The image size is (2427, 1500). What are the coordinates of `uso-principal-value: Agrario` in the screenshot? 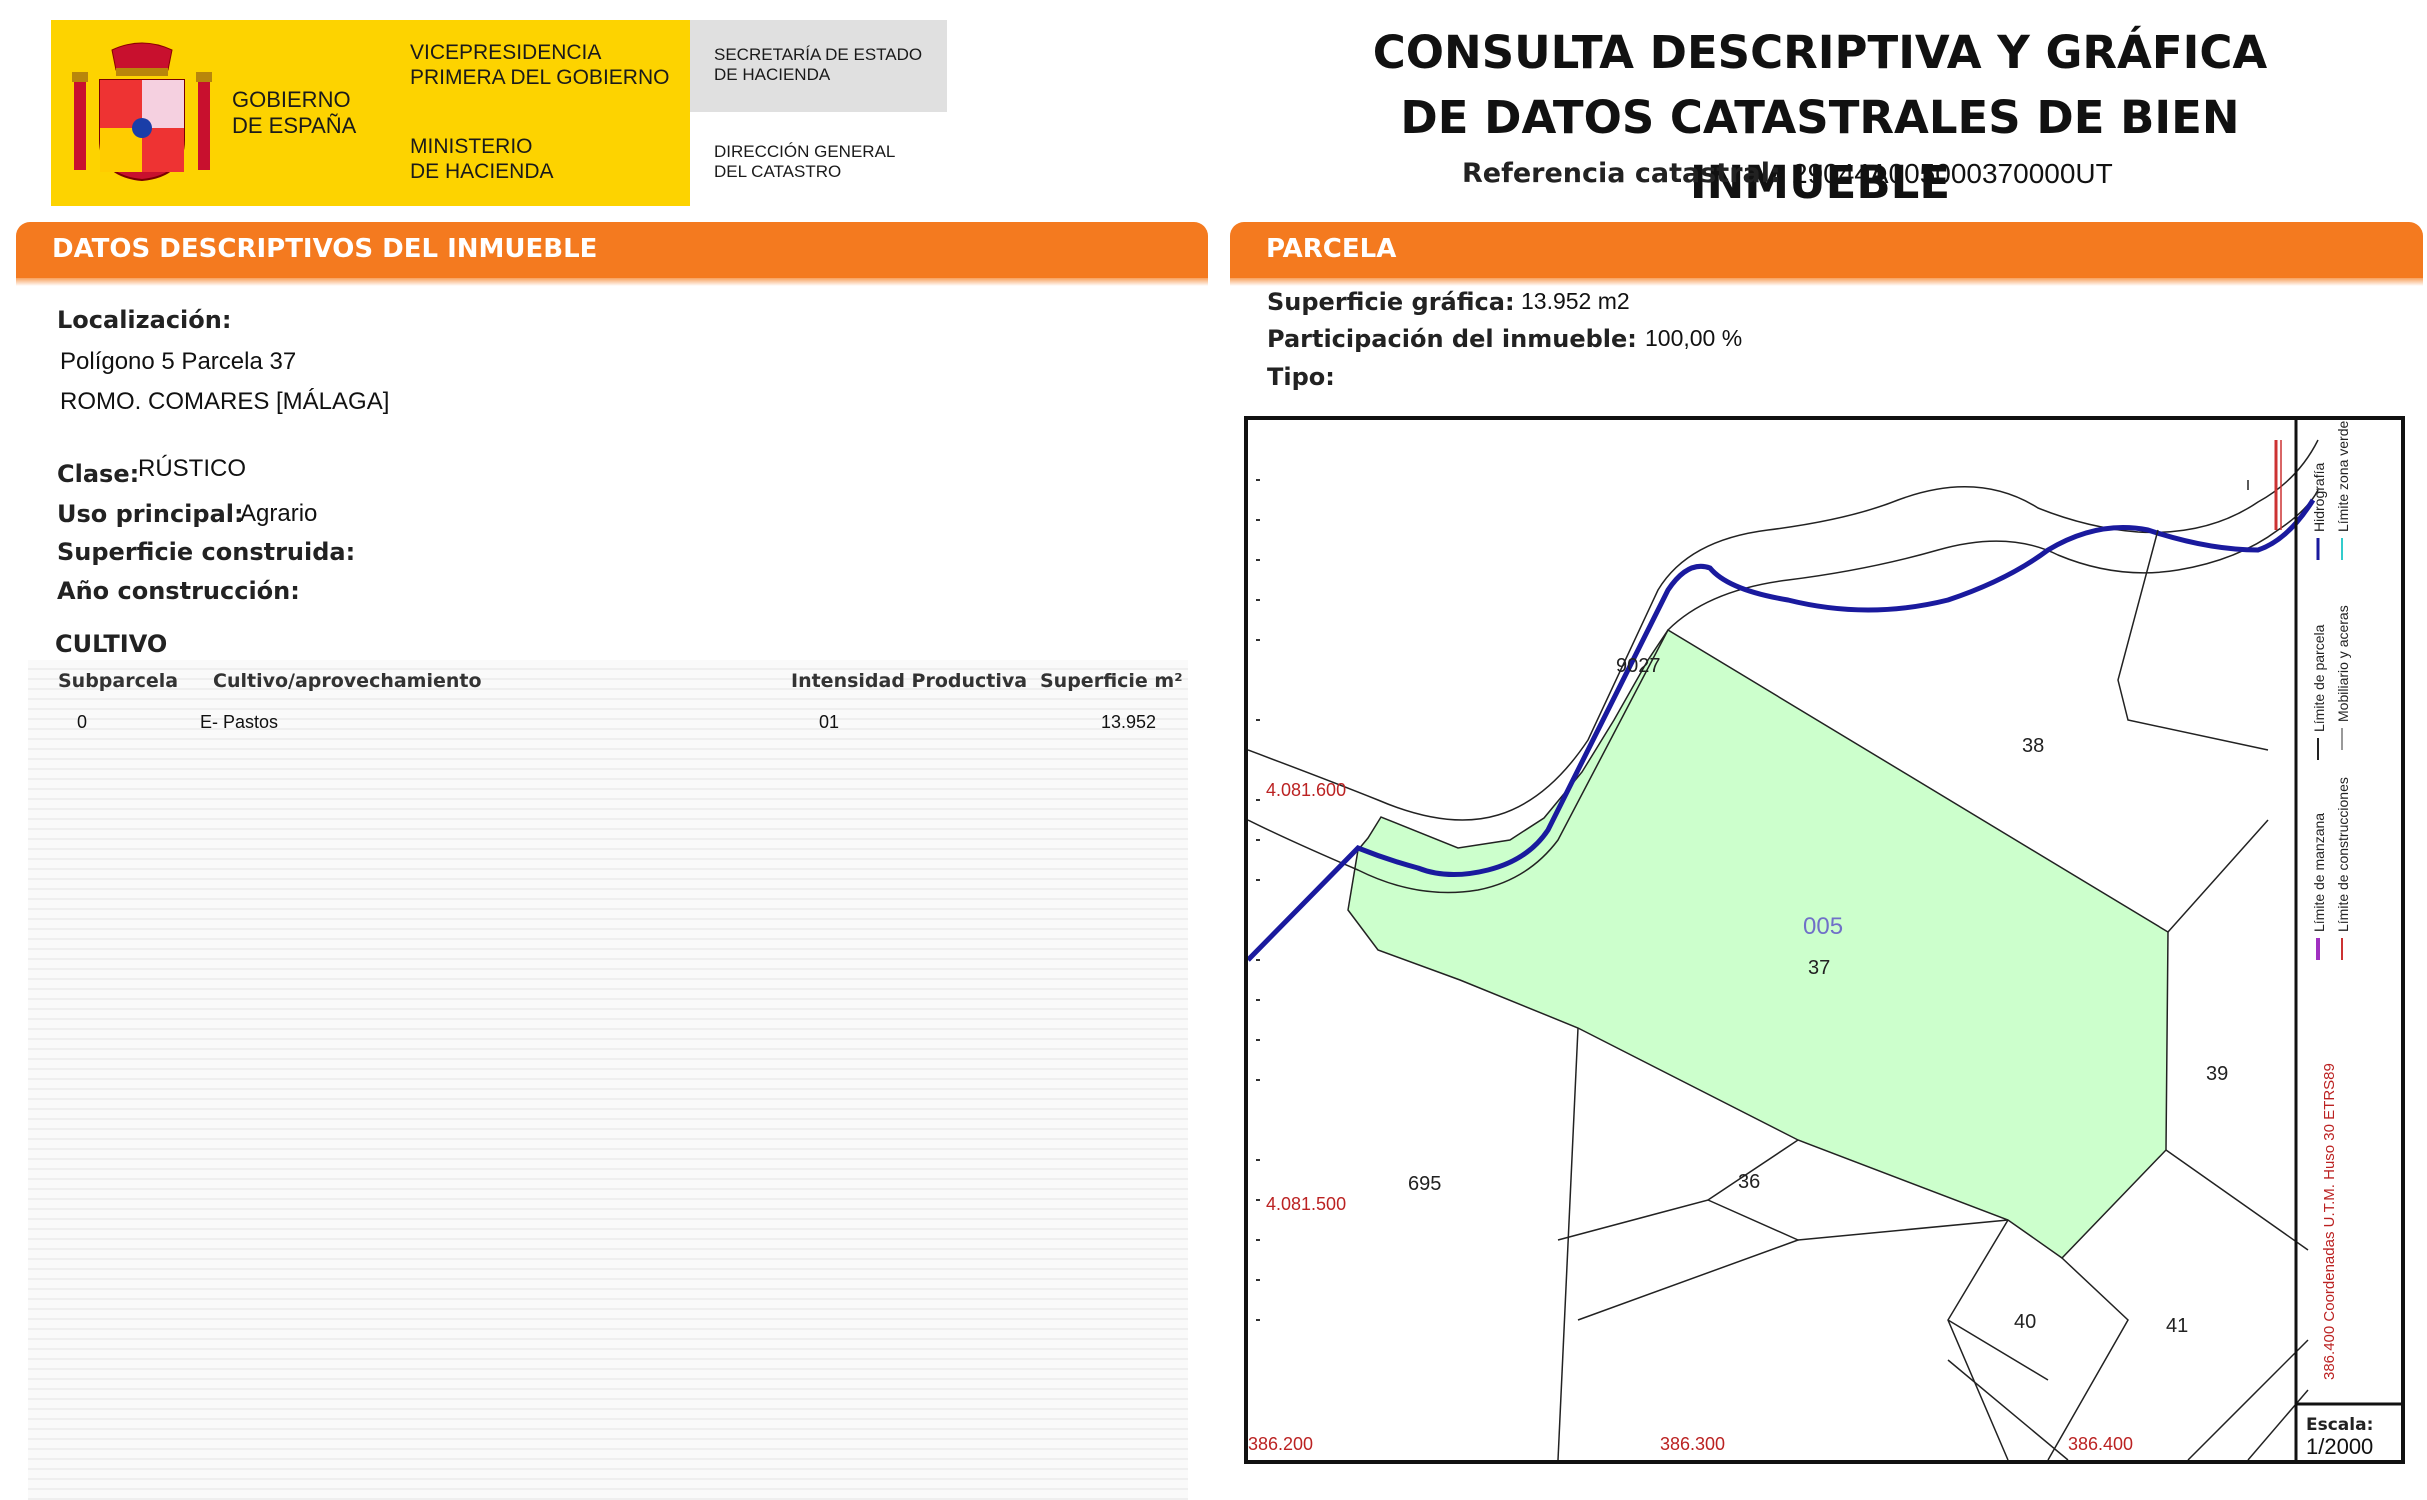 It's located at (279, 513).